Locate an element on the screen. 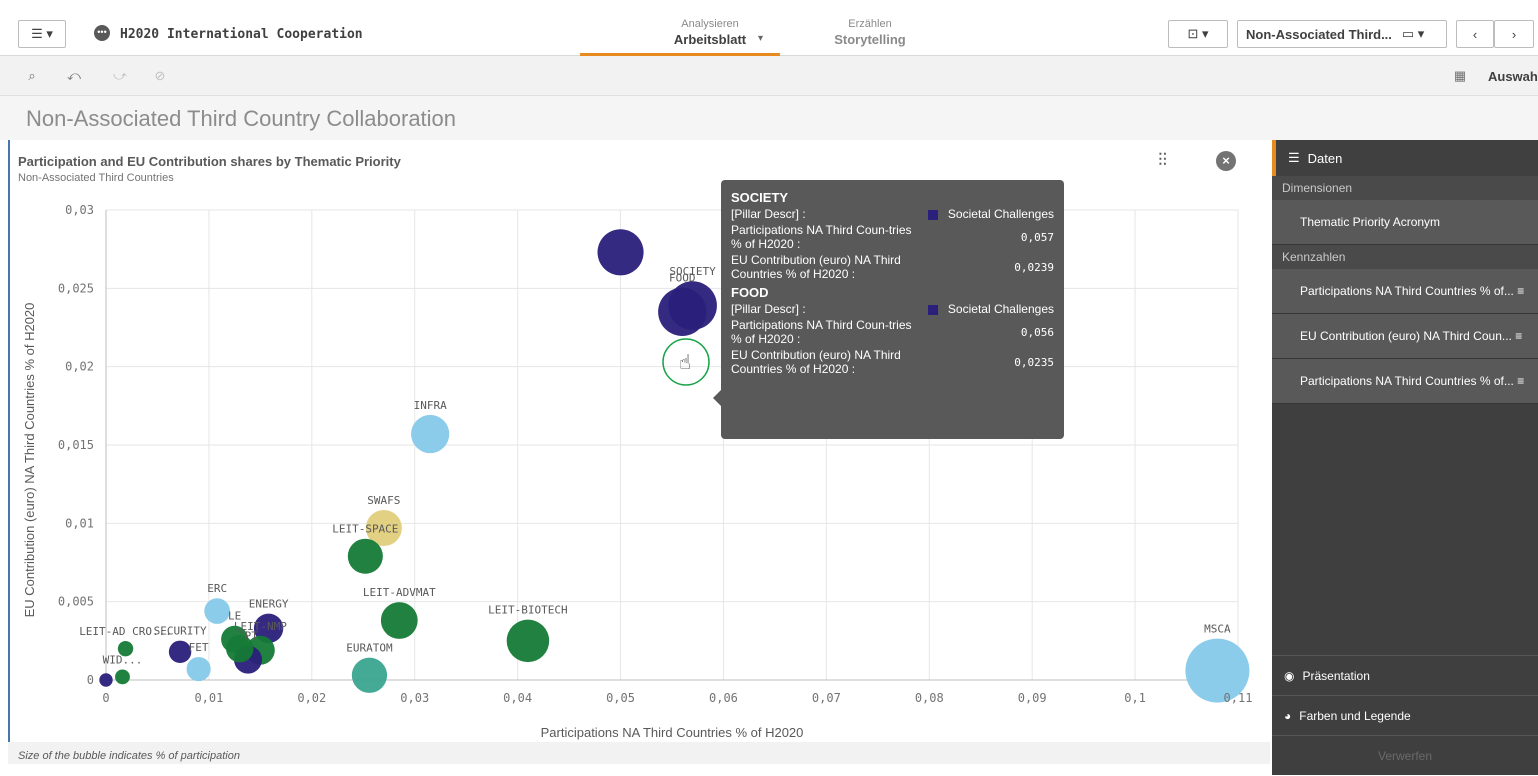 This screenshot has width=1538, height=776. chevron-right-icon: › is located at coordinates (1514, 34).